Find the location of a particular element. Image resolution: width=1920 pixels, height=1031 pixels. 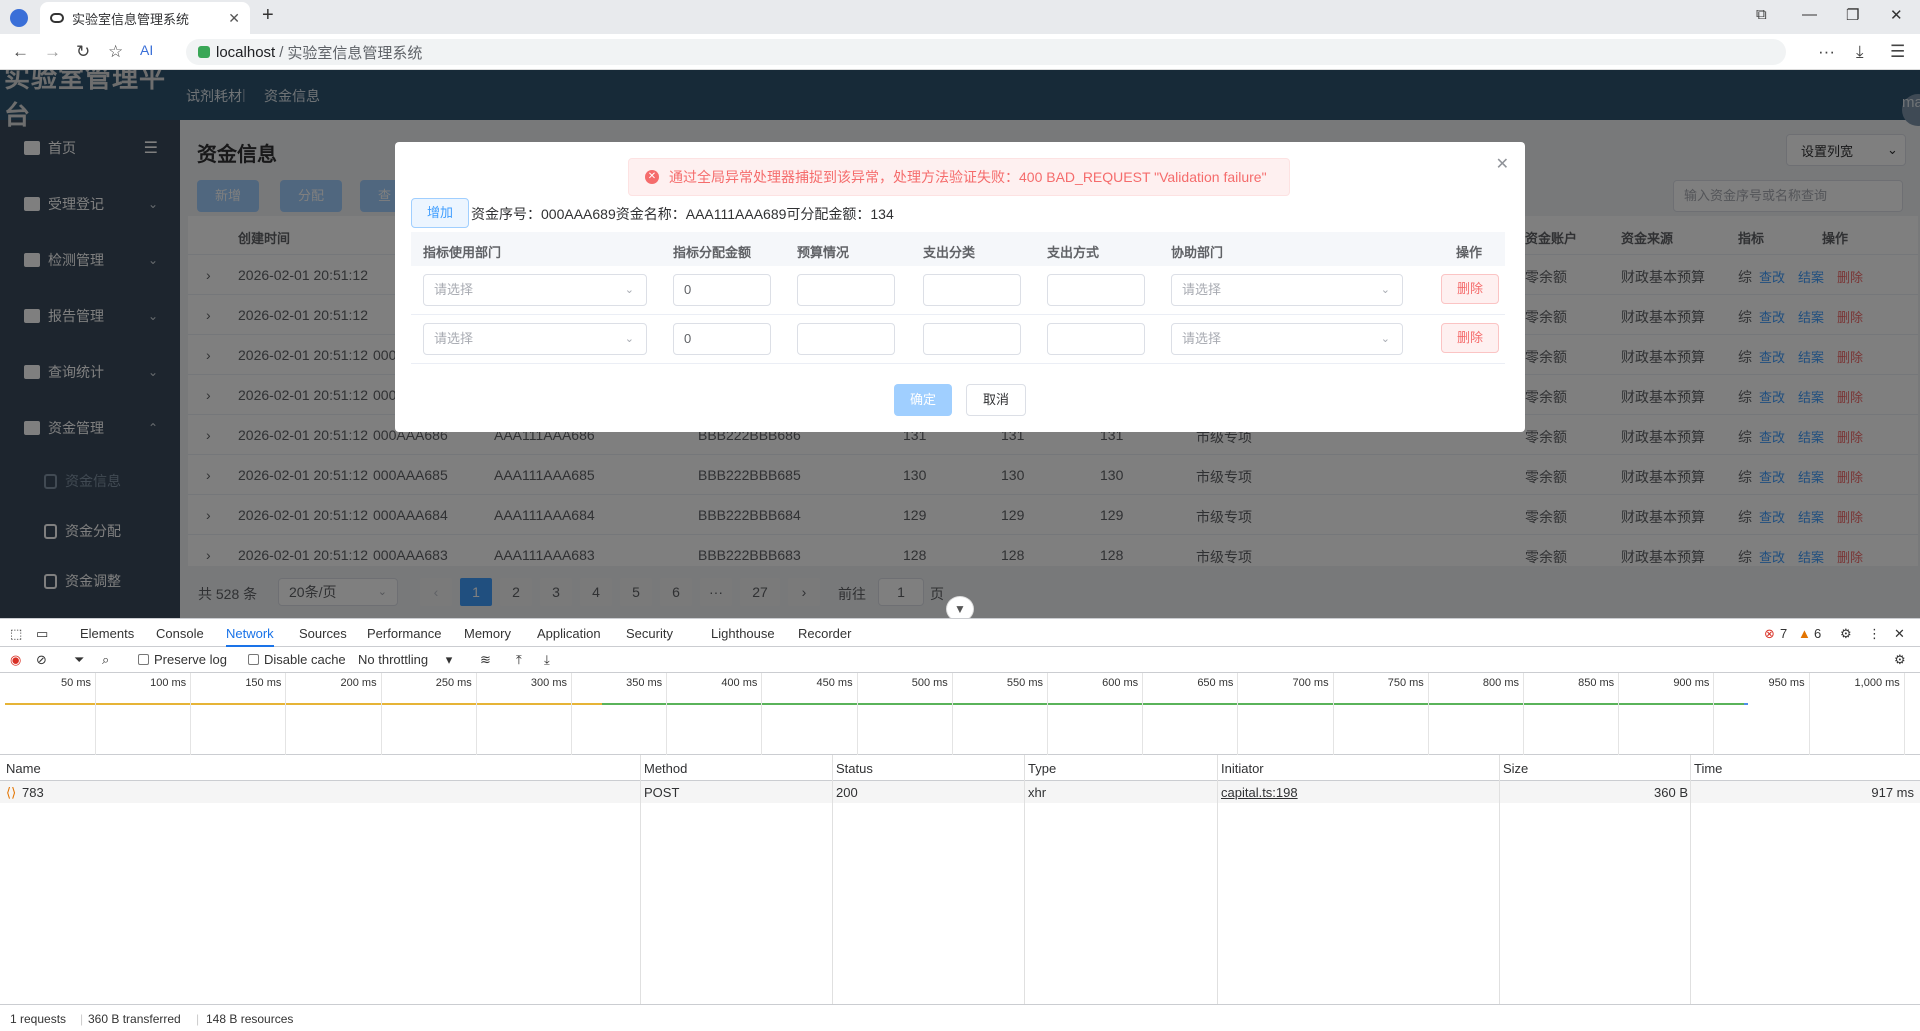

tab-close-icon: ✕ is located at coordinates (234, 18).